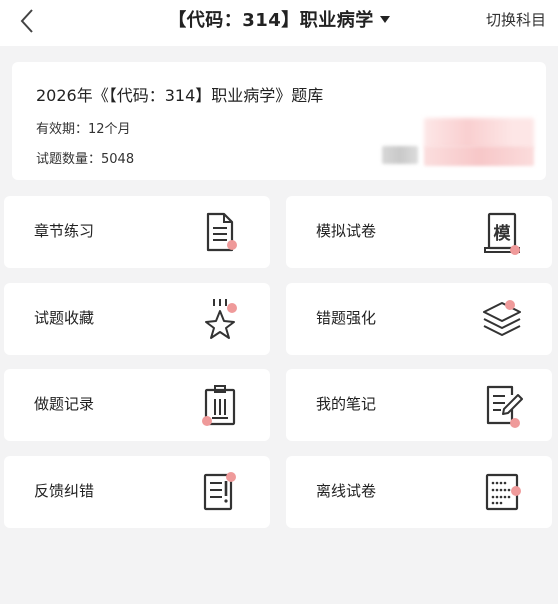 Image resolution: width=558 pixels, height=604 pixels. What do you see at coordinates (64, 318) in the screenshot?
I see `tile-label: 试题收藏` at bounding box center [64, 318].